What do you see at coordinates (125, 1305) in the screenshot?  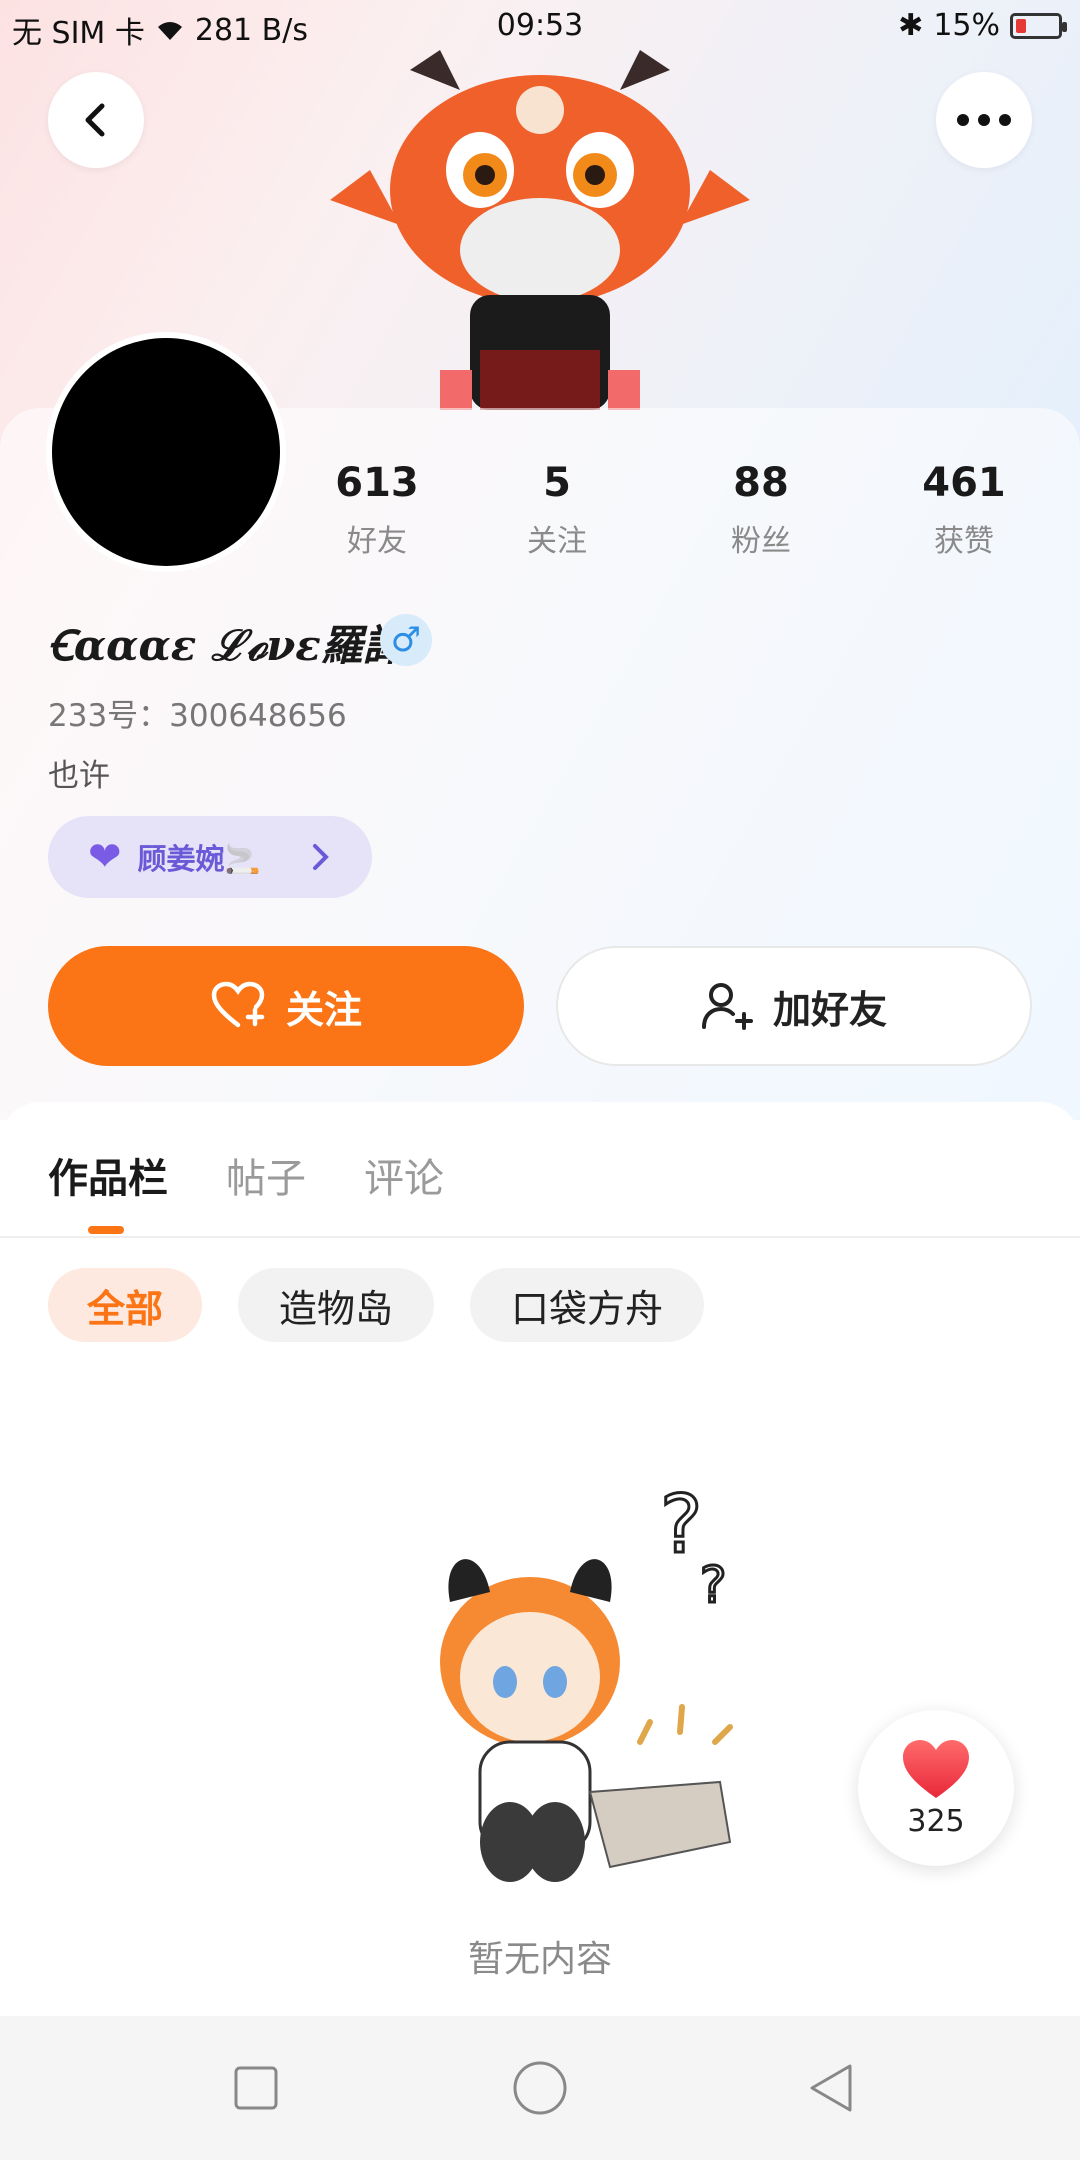 I see `chip-all: 全部` at bounding box center [125, 1305].